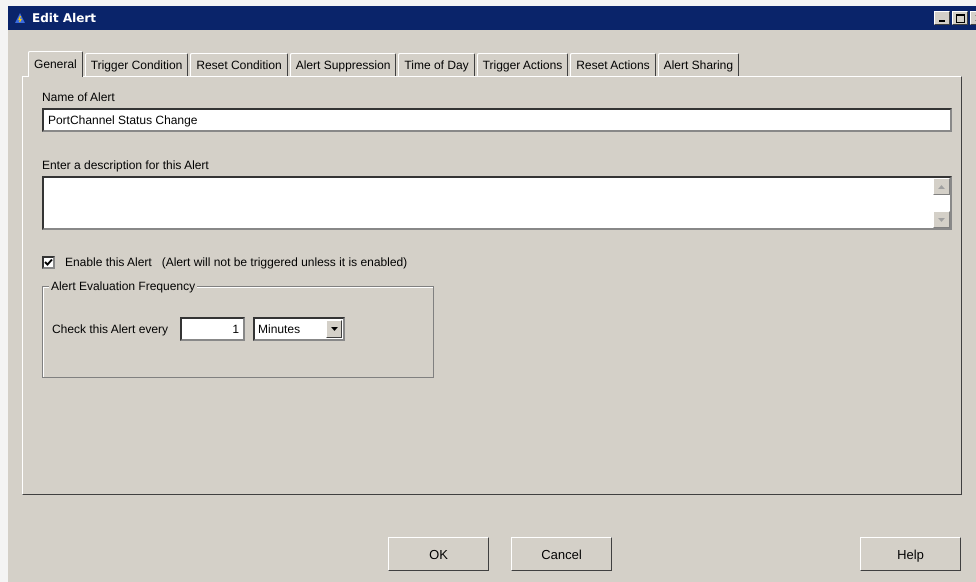 The image size is (976, 582). Describe the element at coordinates (942, 18) in the screenshot. I see `minimize-button` at that location.